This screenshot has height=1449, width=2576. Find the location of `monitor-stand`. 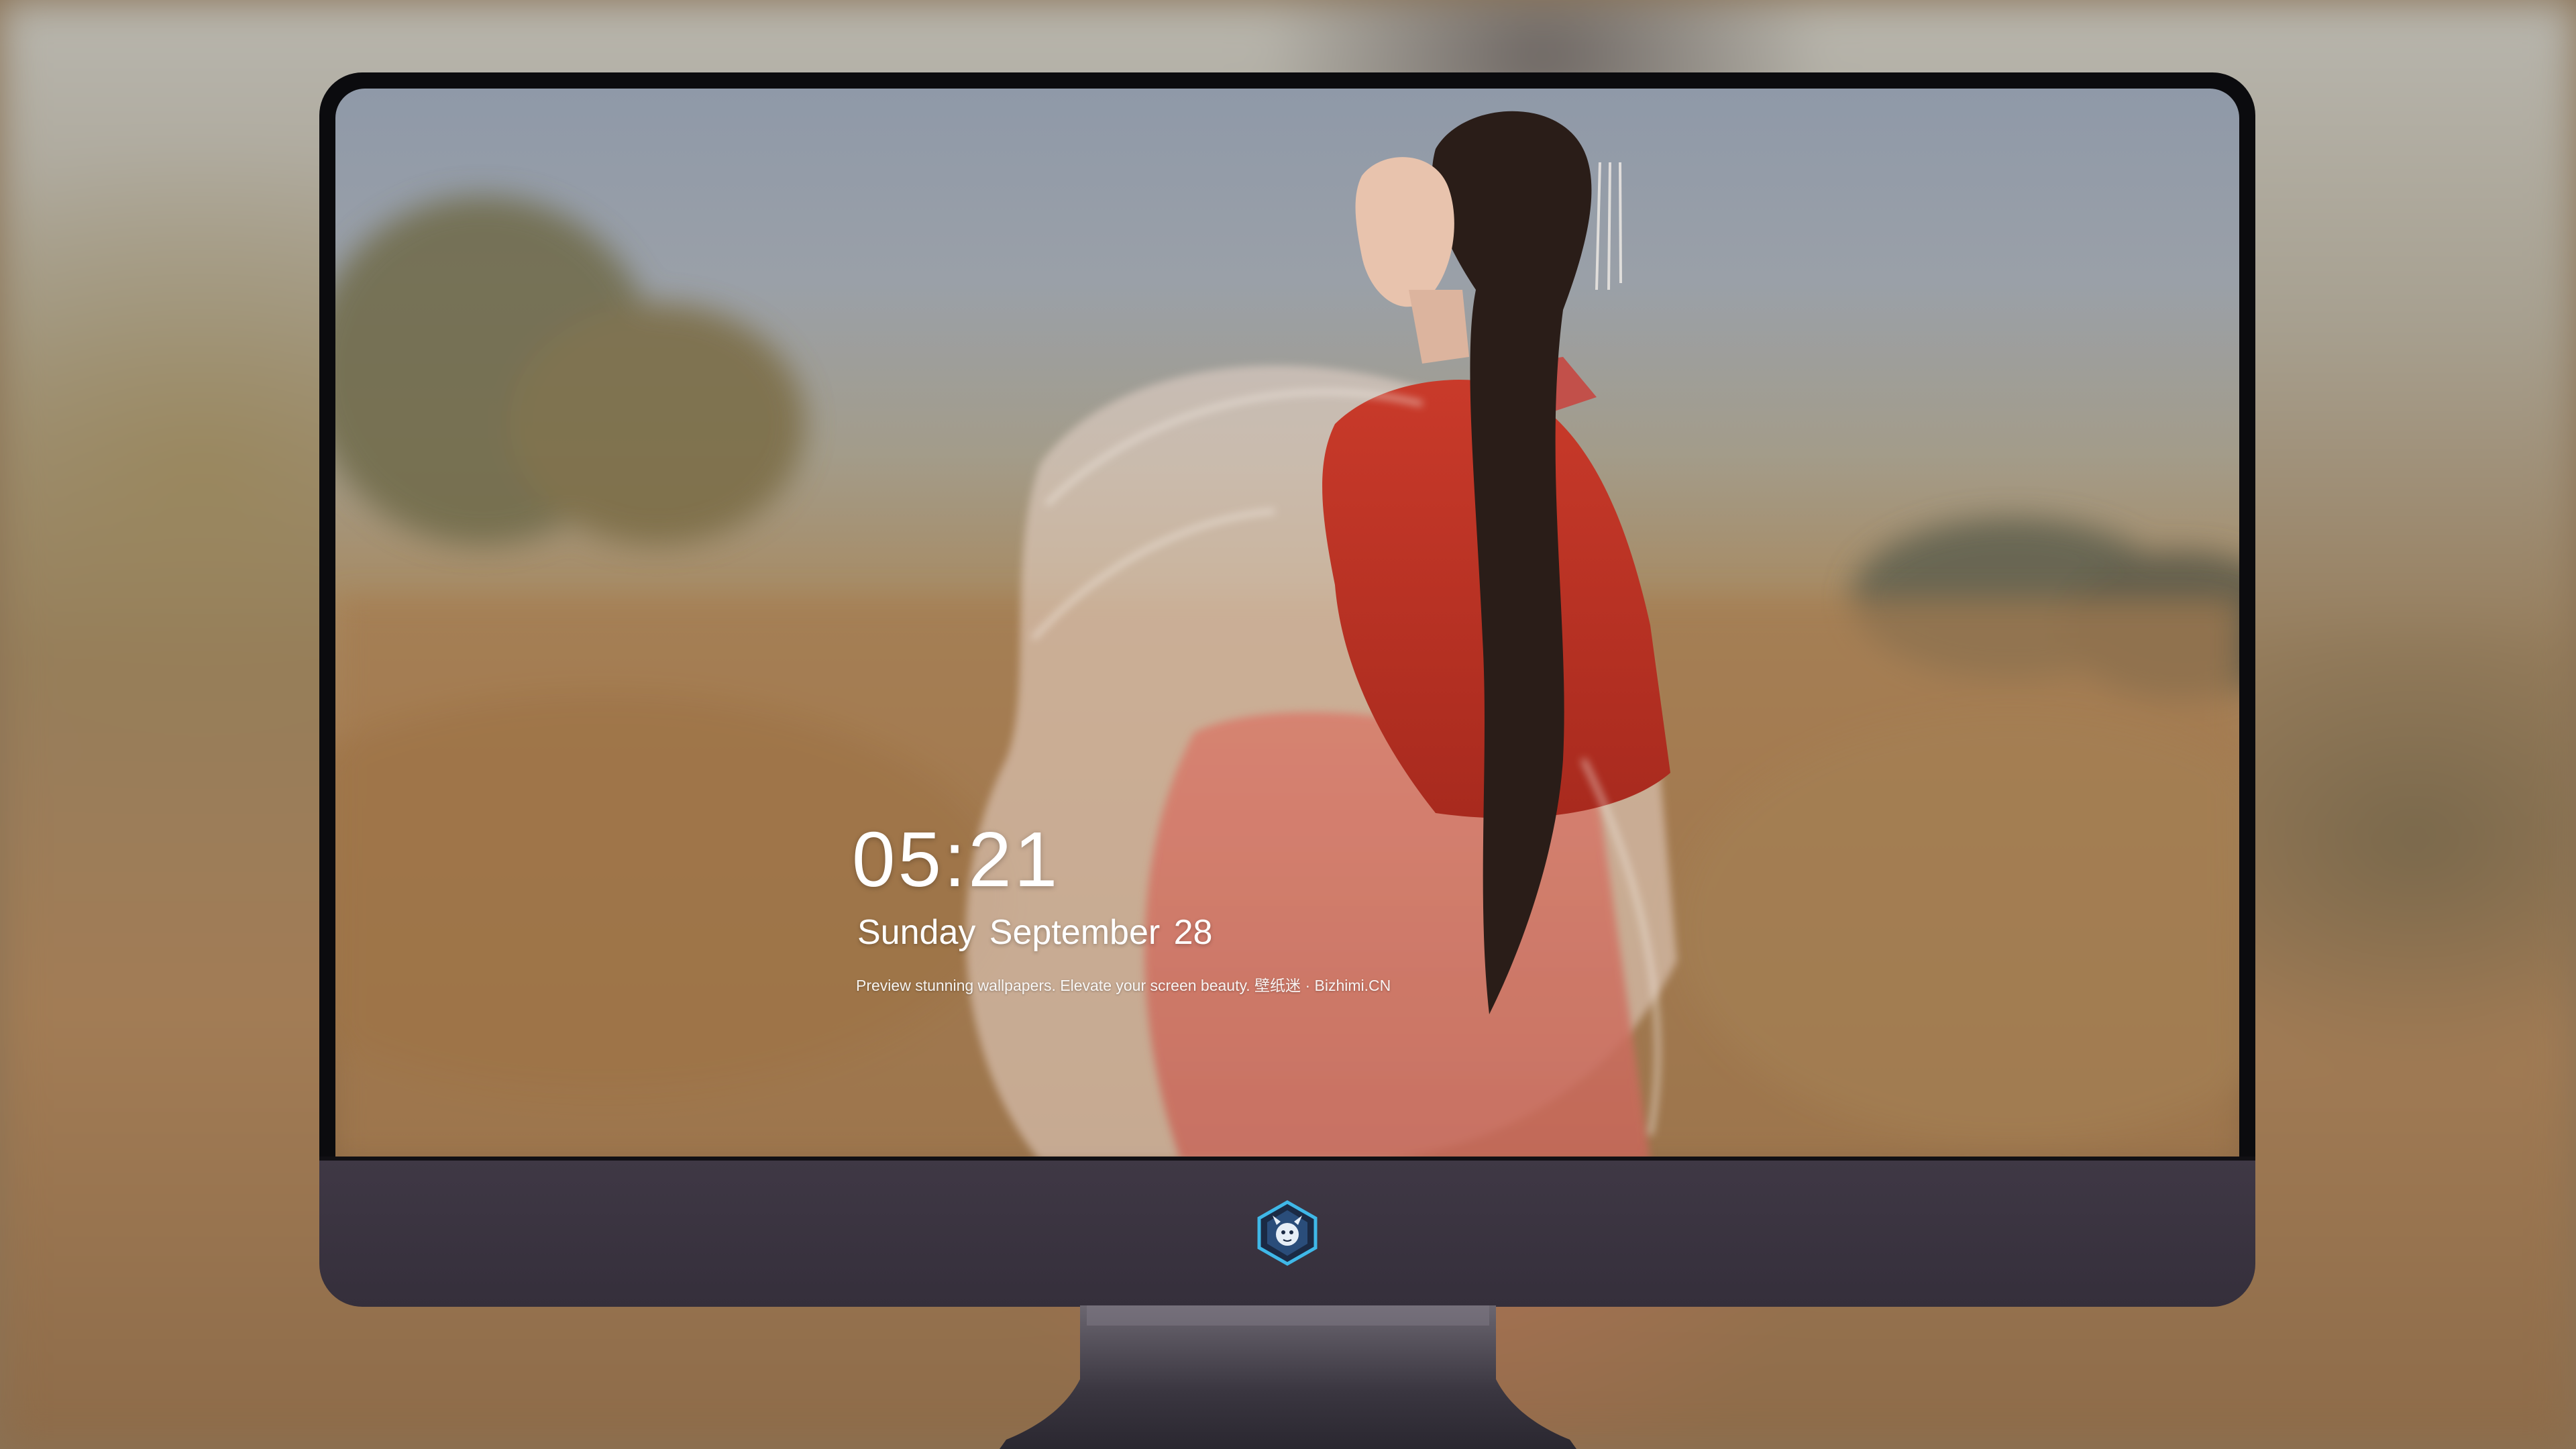

monitor-stand is located at coordinates (1288, 1377).